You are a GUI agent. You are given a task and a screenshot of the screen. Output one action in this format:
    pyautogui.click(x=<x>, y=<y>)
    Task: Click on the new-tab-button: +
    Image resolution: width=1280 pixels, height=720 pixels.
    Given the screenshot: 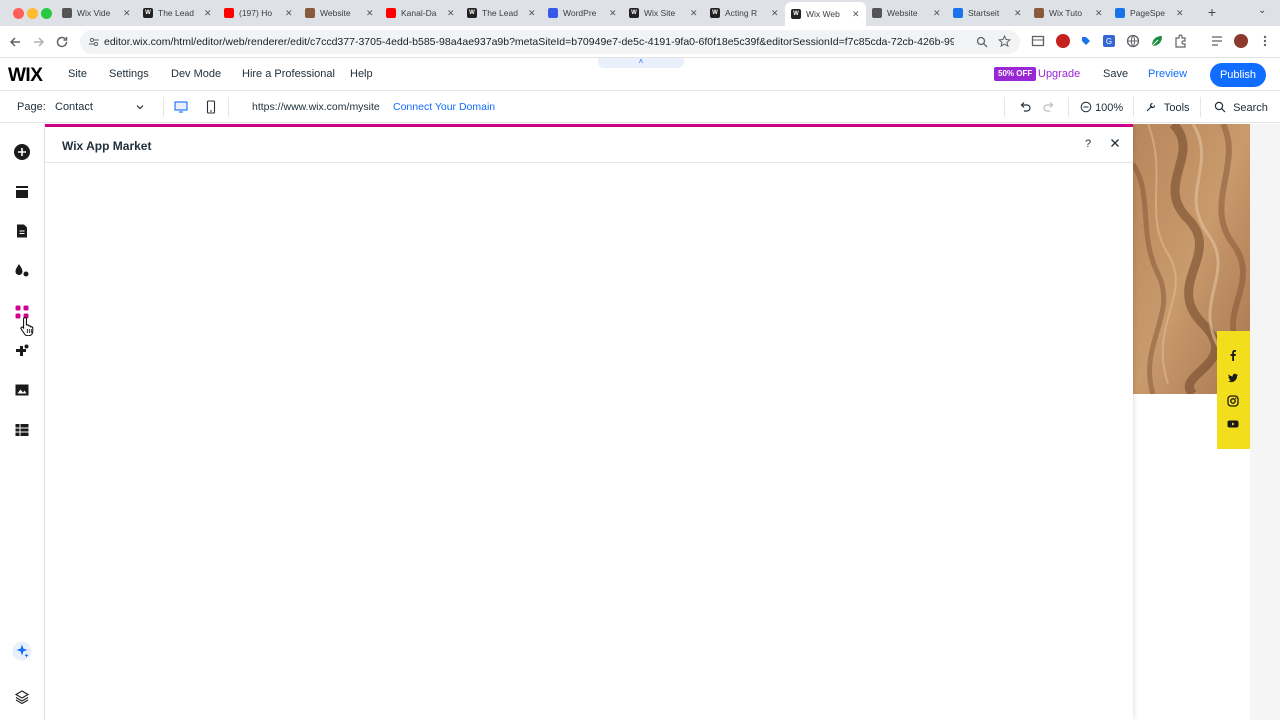 What is the action you would take?
    pyautogui.click(x=1212, y=12)
    